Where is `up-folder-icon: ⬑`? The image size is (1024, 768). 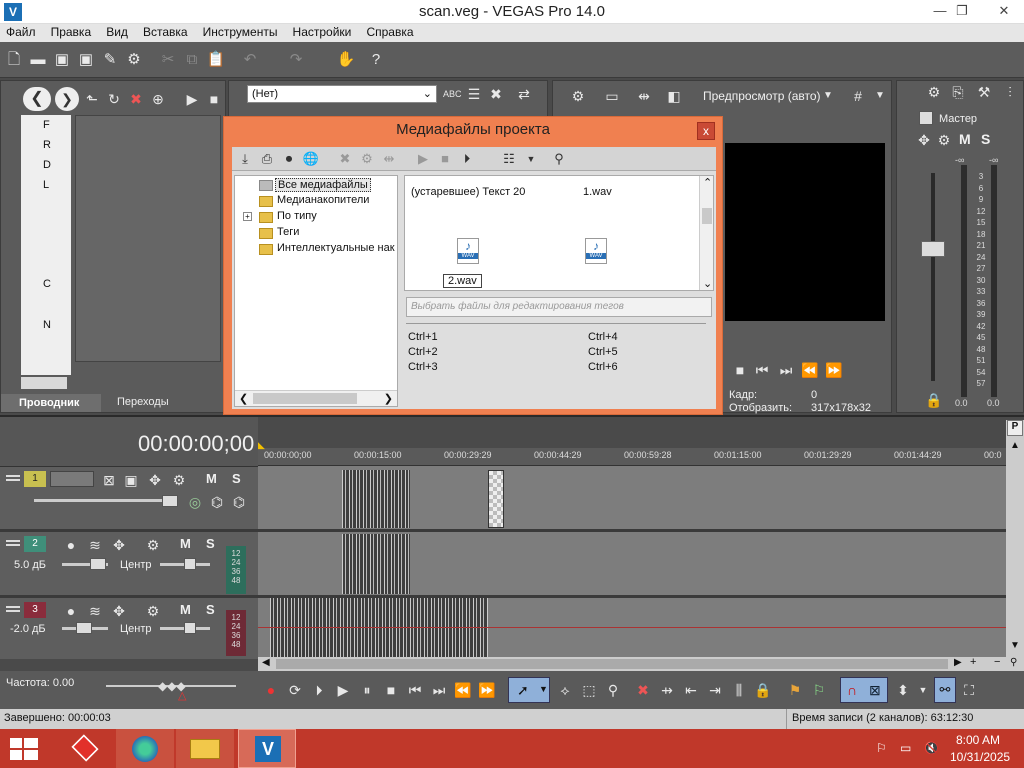 up-folder-icon: ⬑ is located at coordinates (92, 99).